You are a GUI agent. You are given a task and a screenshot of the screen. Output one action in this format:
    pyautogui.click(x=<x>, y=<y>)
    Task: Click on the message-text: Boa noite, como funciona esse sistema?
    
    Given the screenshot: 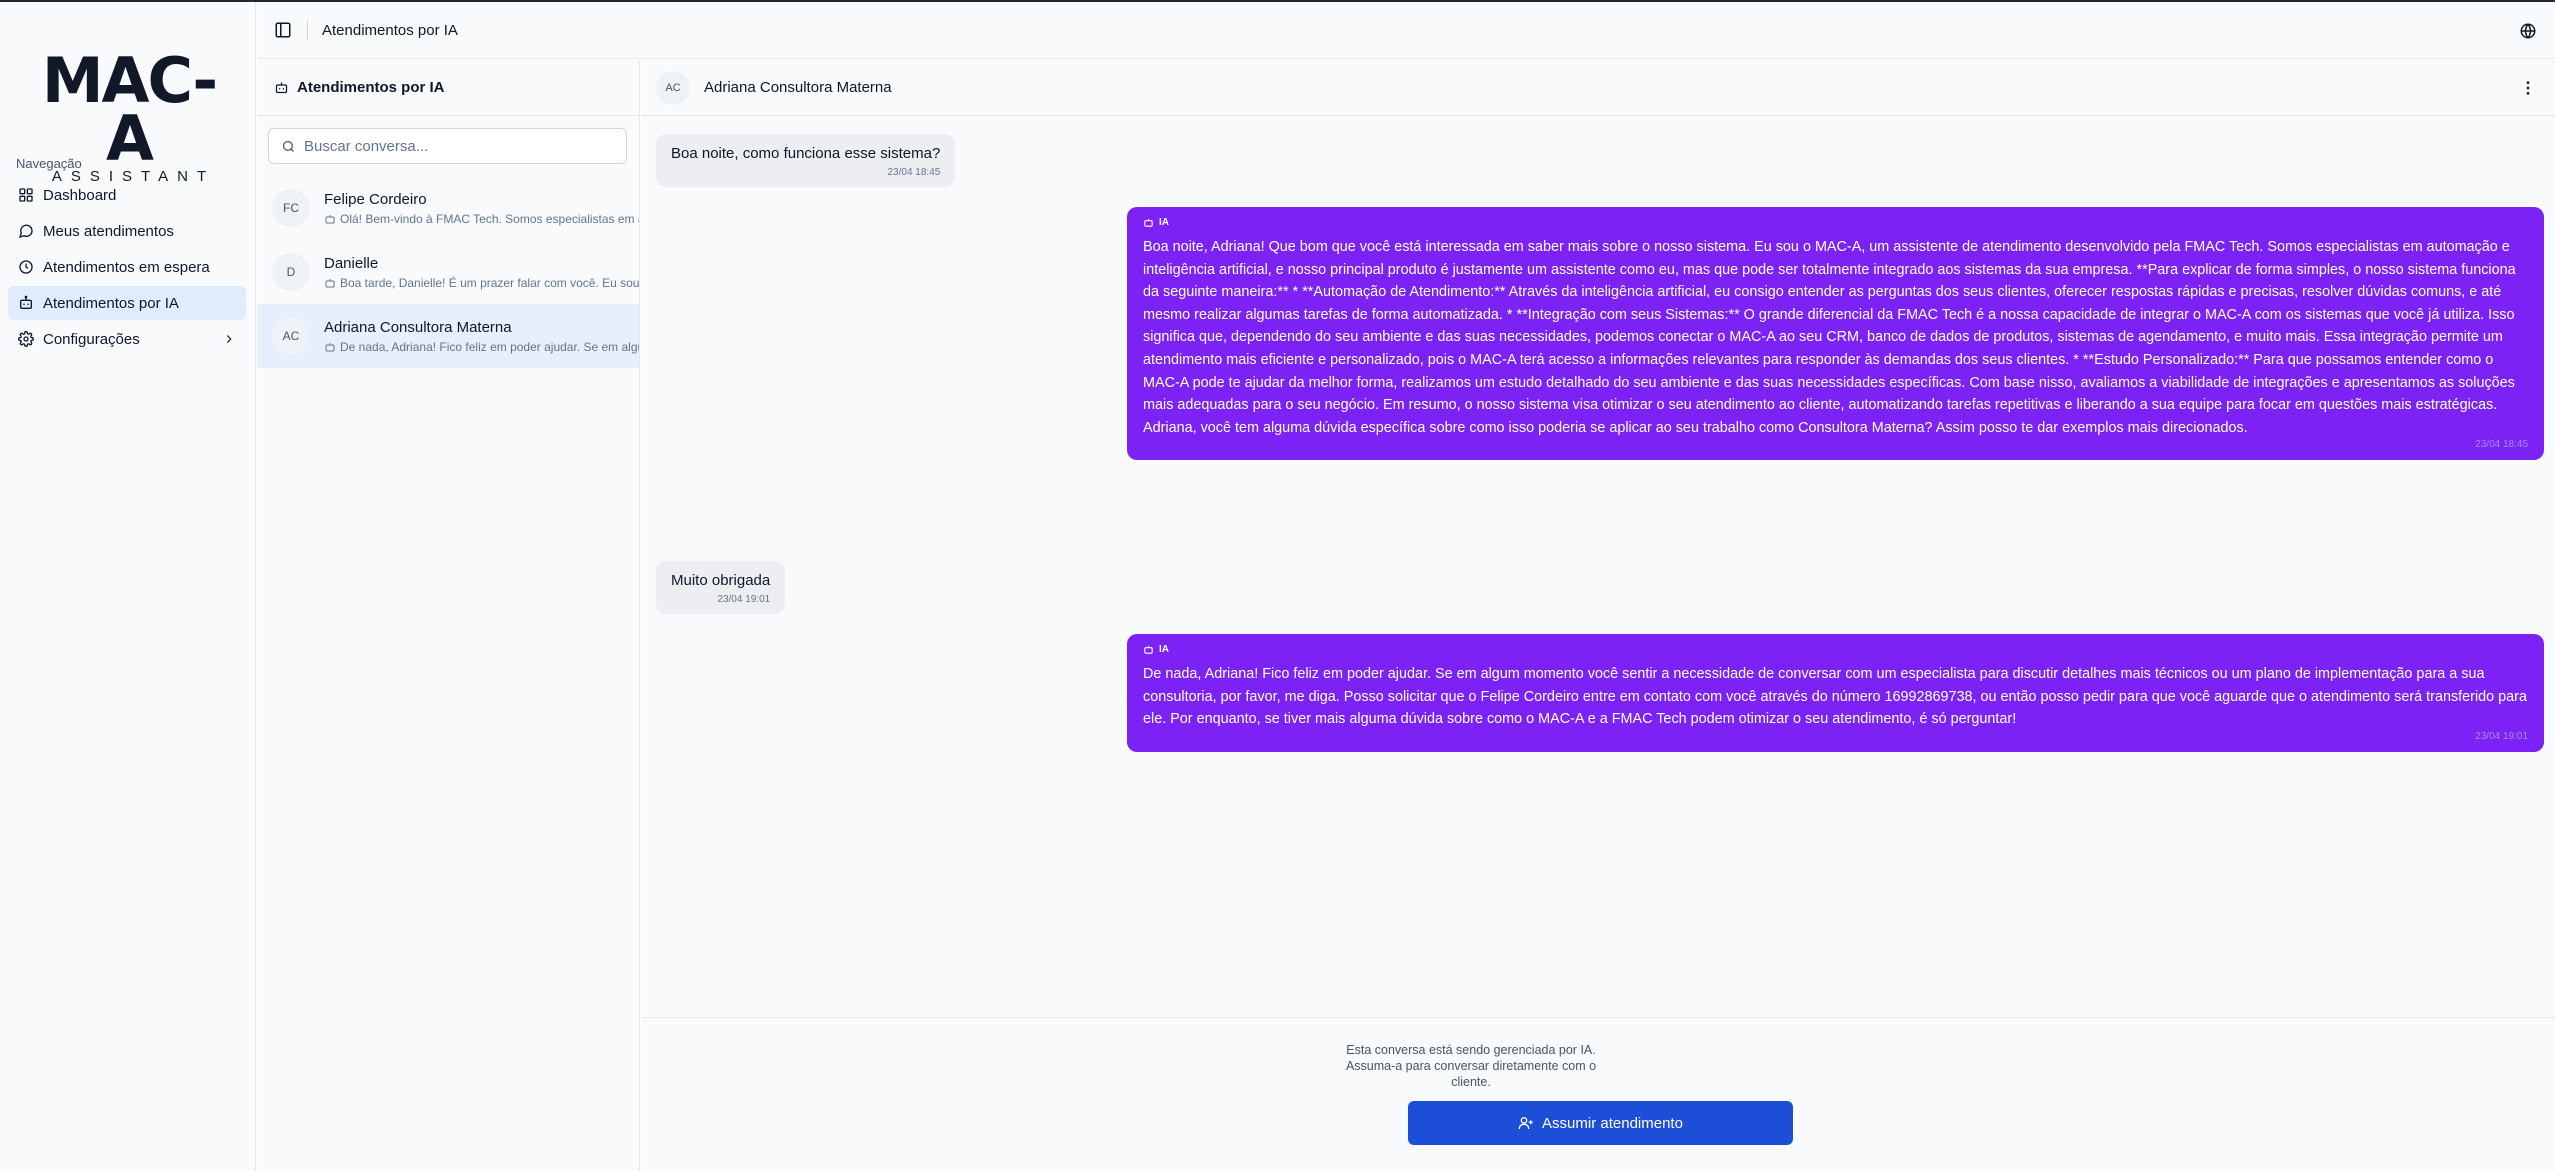 What is the action you would take?
    pyautogui.click(x=806, y=153)
    